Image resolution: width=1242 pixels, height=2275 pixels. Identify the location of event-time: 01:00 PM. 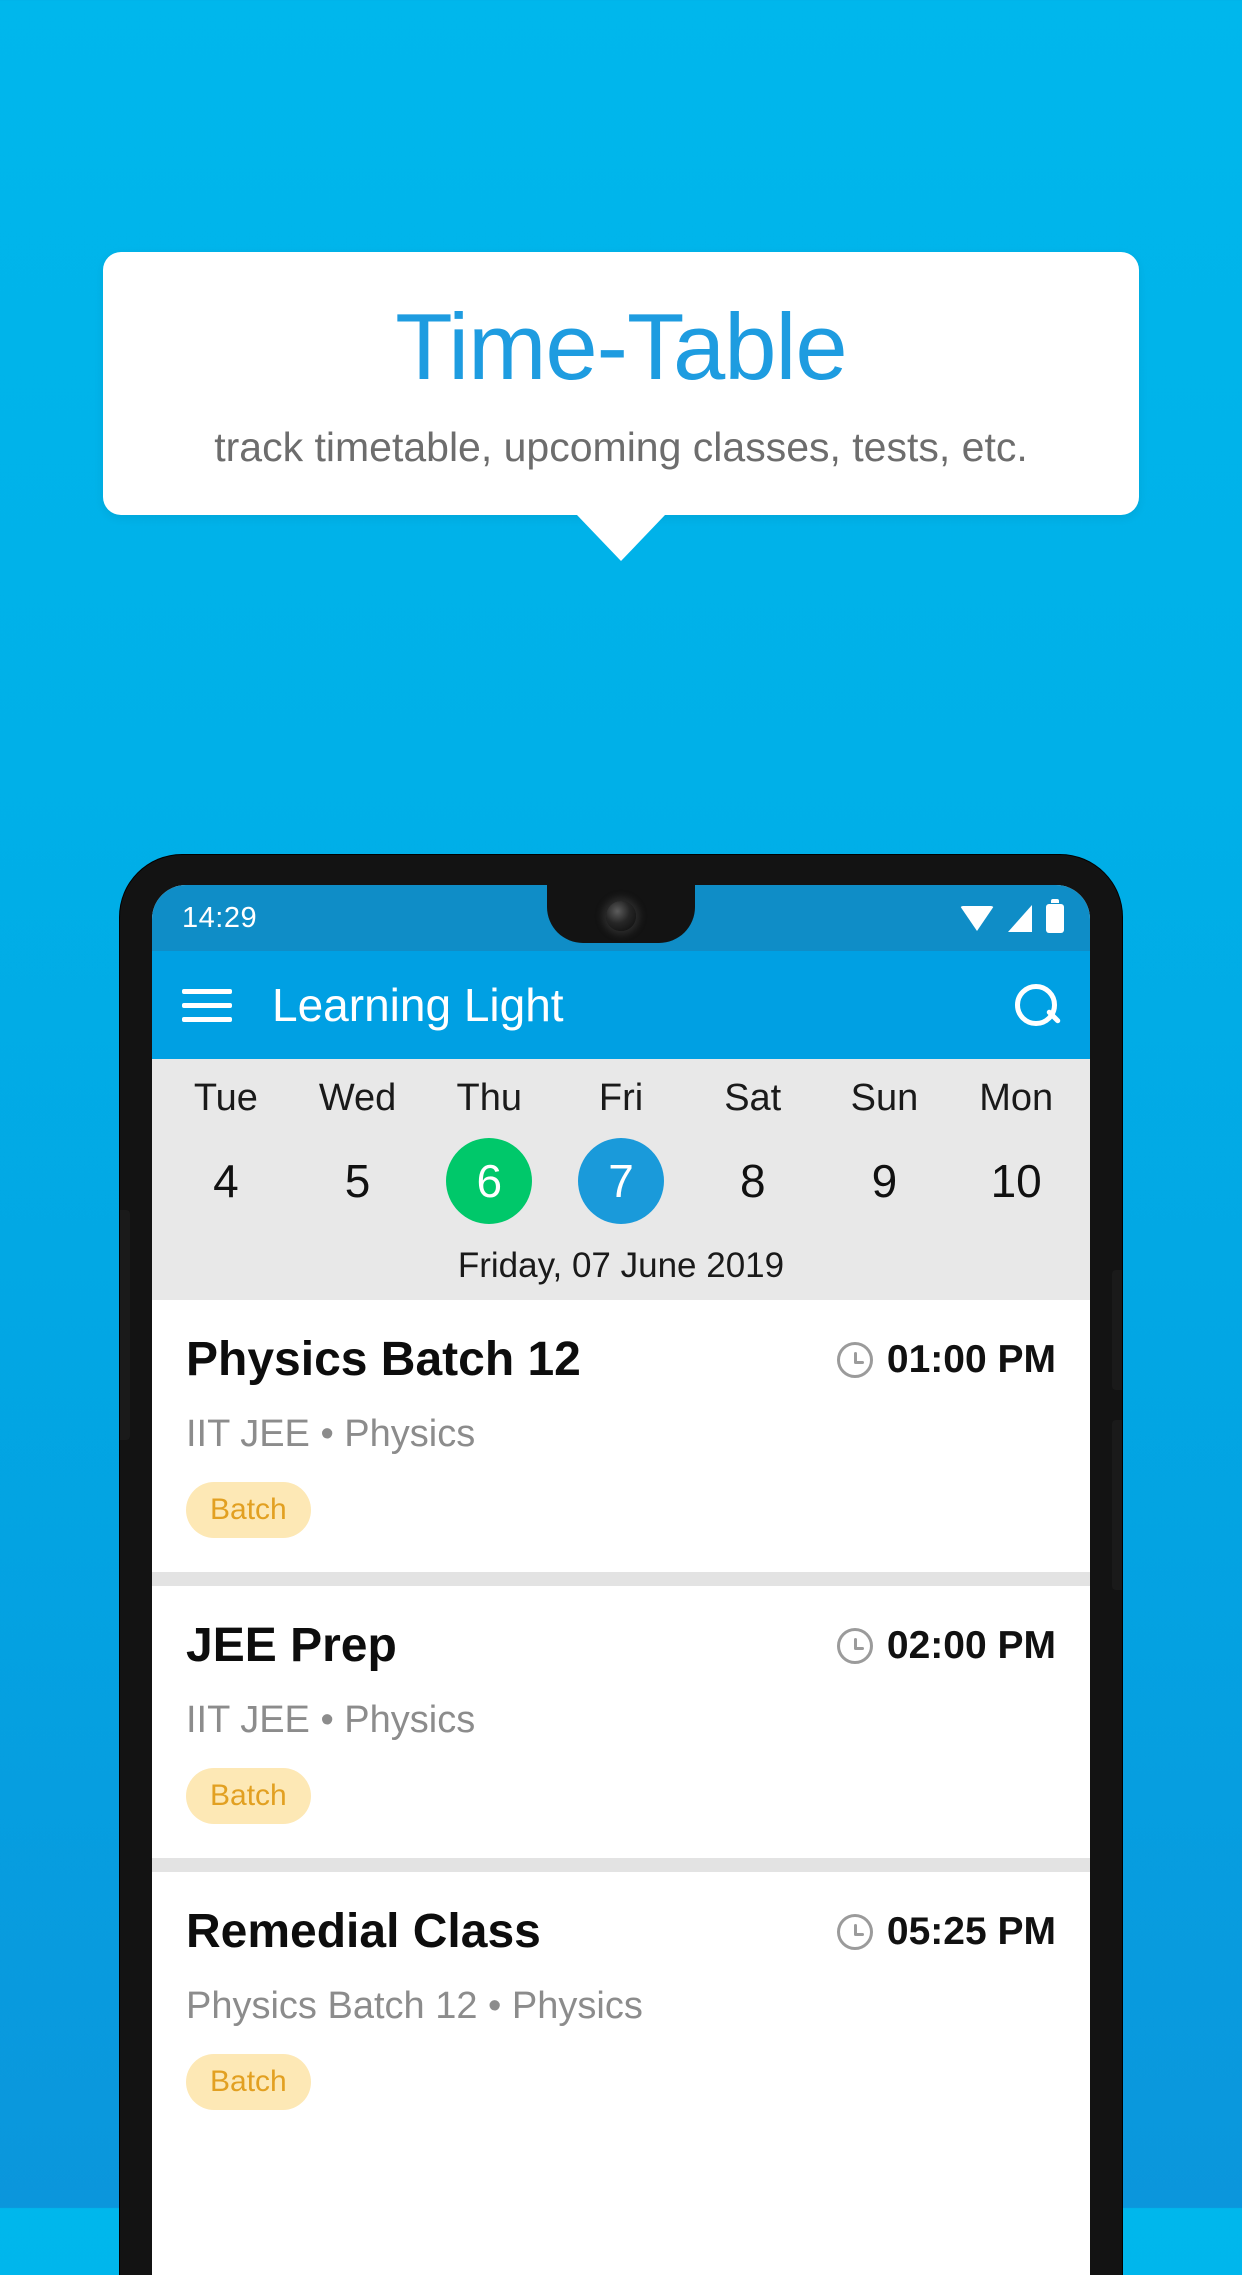
(946, 1359).